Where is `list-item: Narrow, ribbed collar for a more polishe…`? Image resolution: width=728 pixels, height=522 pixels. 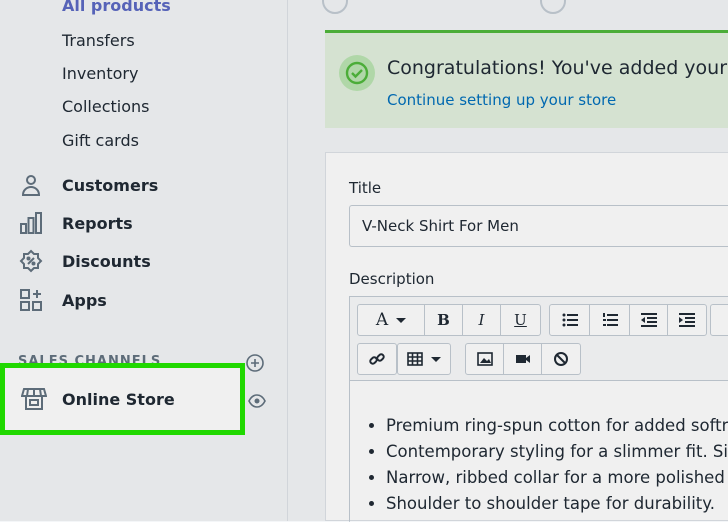 list-item: Narrow, ribbed collar for a more polishe… is located at coordinates (557, 477).